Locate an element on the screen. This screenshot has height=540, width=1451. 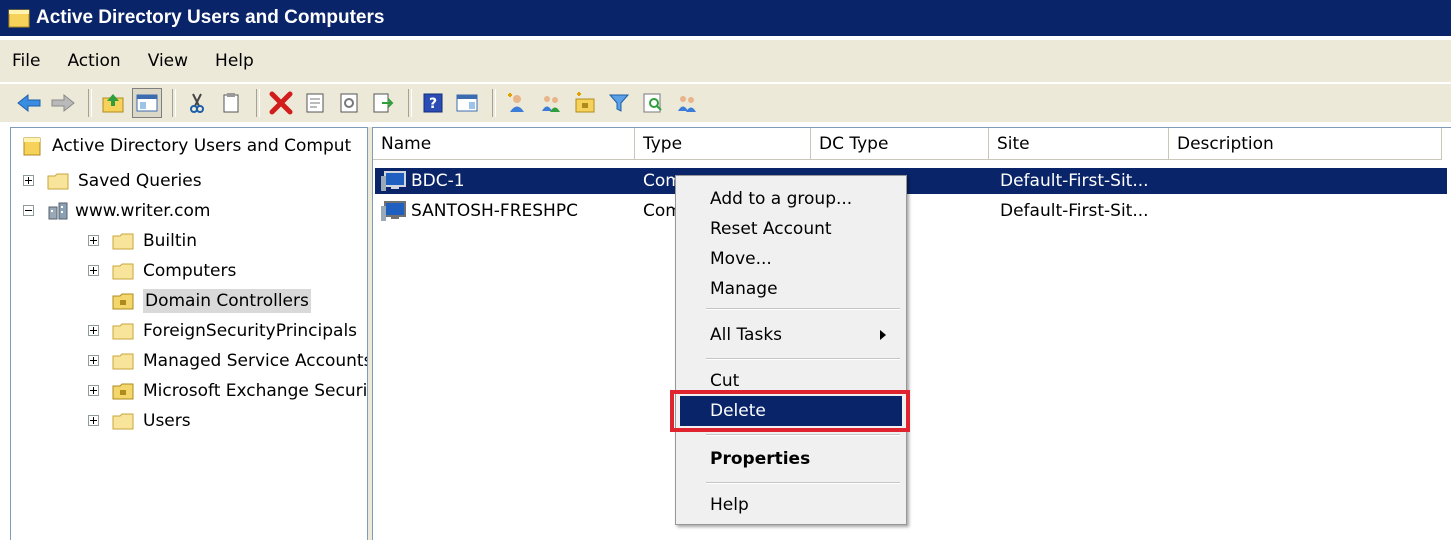
column-header-dc-type: DC Type is located at coordinates (900, 144).